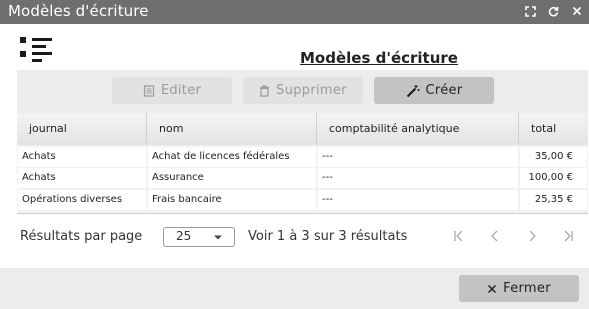 This screenshot has width=589, height=309. I want to click on per-page-label: Résultats par page, so click(81, 236).